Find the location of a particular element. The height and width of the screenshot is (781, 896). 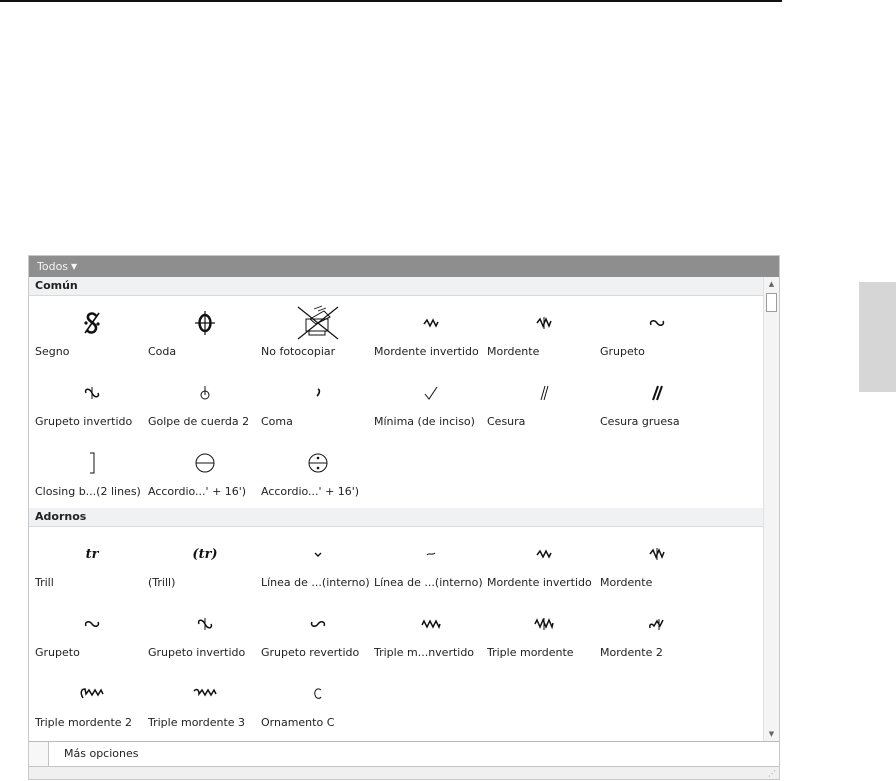

accordion-register-dot-icon is located at coordinates (317, 463).